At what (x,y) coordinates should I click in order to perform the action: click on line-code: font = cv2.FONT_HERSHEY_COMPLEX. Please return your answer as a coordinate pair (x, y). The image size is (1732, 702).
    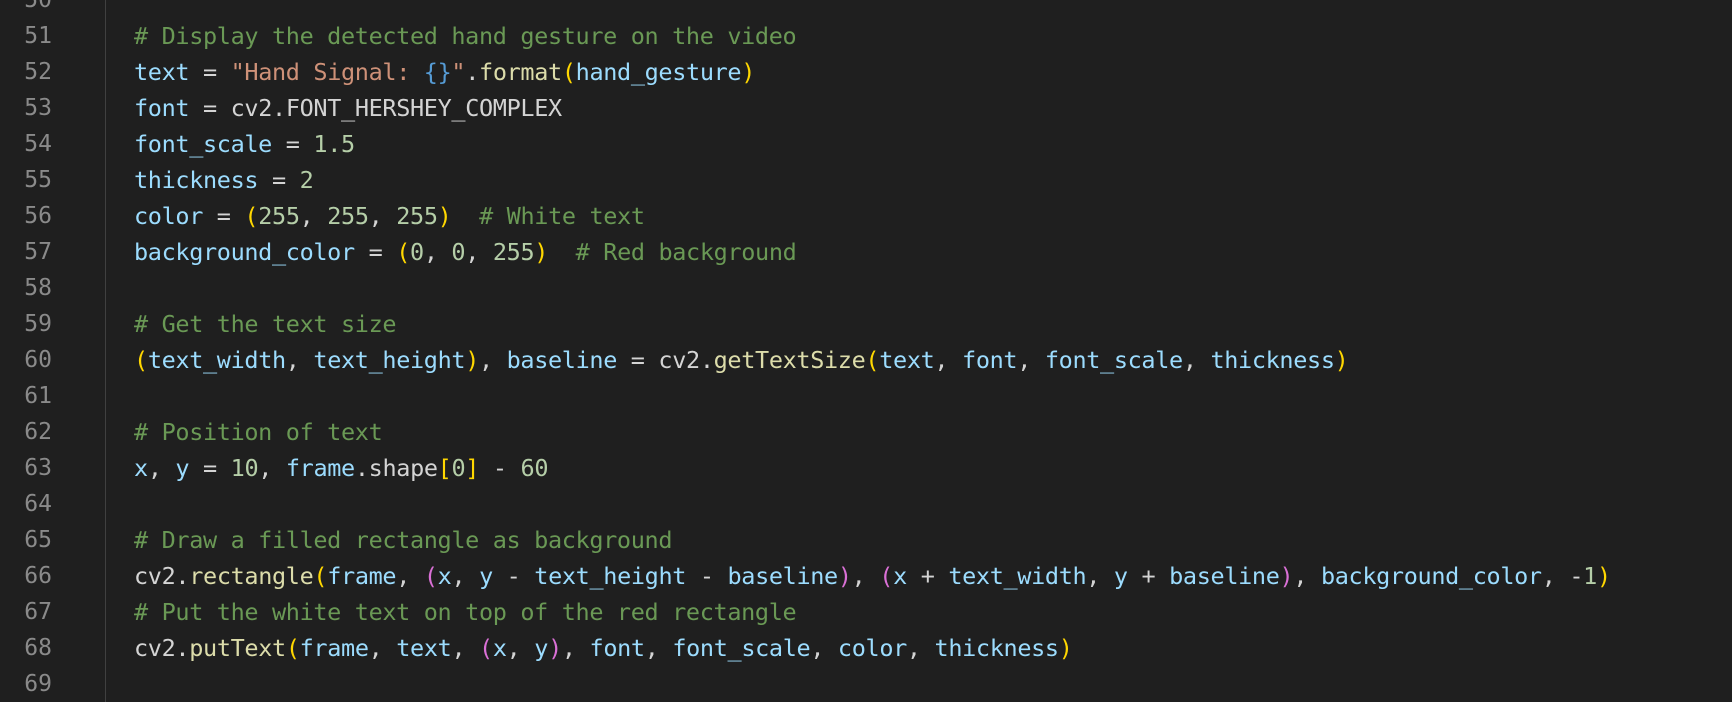
    Looking at the image, I should click on (348, 108).